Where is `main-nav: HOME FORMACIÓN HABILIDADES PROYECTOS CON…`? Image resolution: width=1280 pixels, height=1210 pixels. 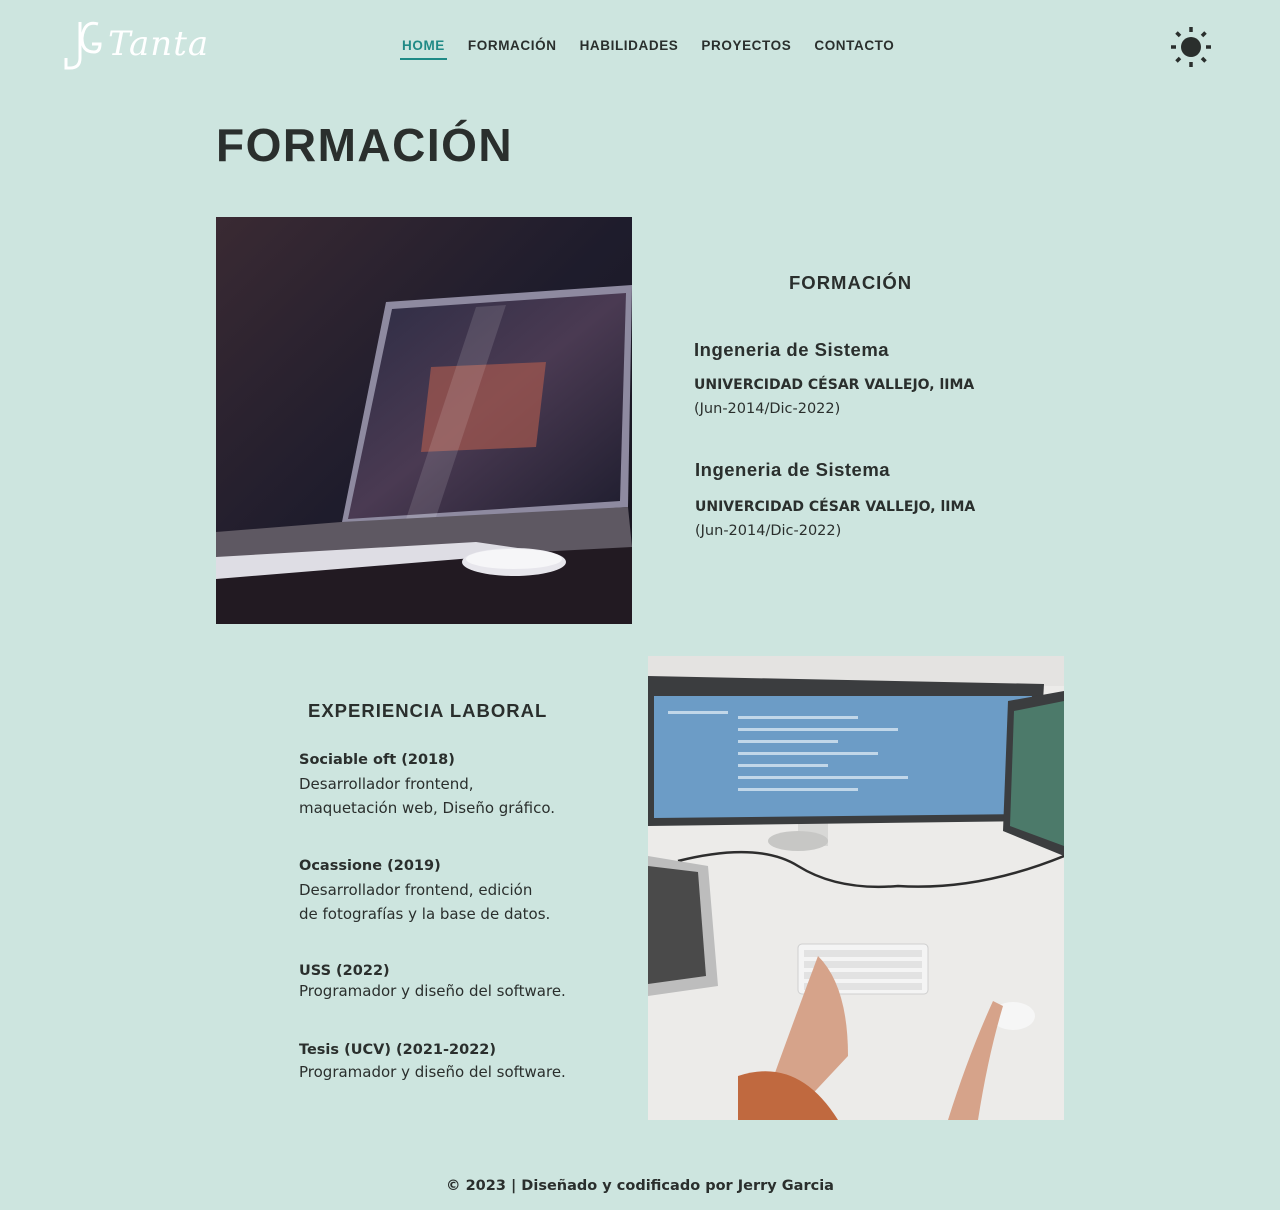 main-nav: HOME FORMACIÓN HABILIDADES PROYECTOS CON… is located at coordinates (657, 49).